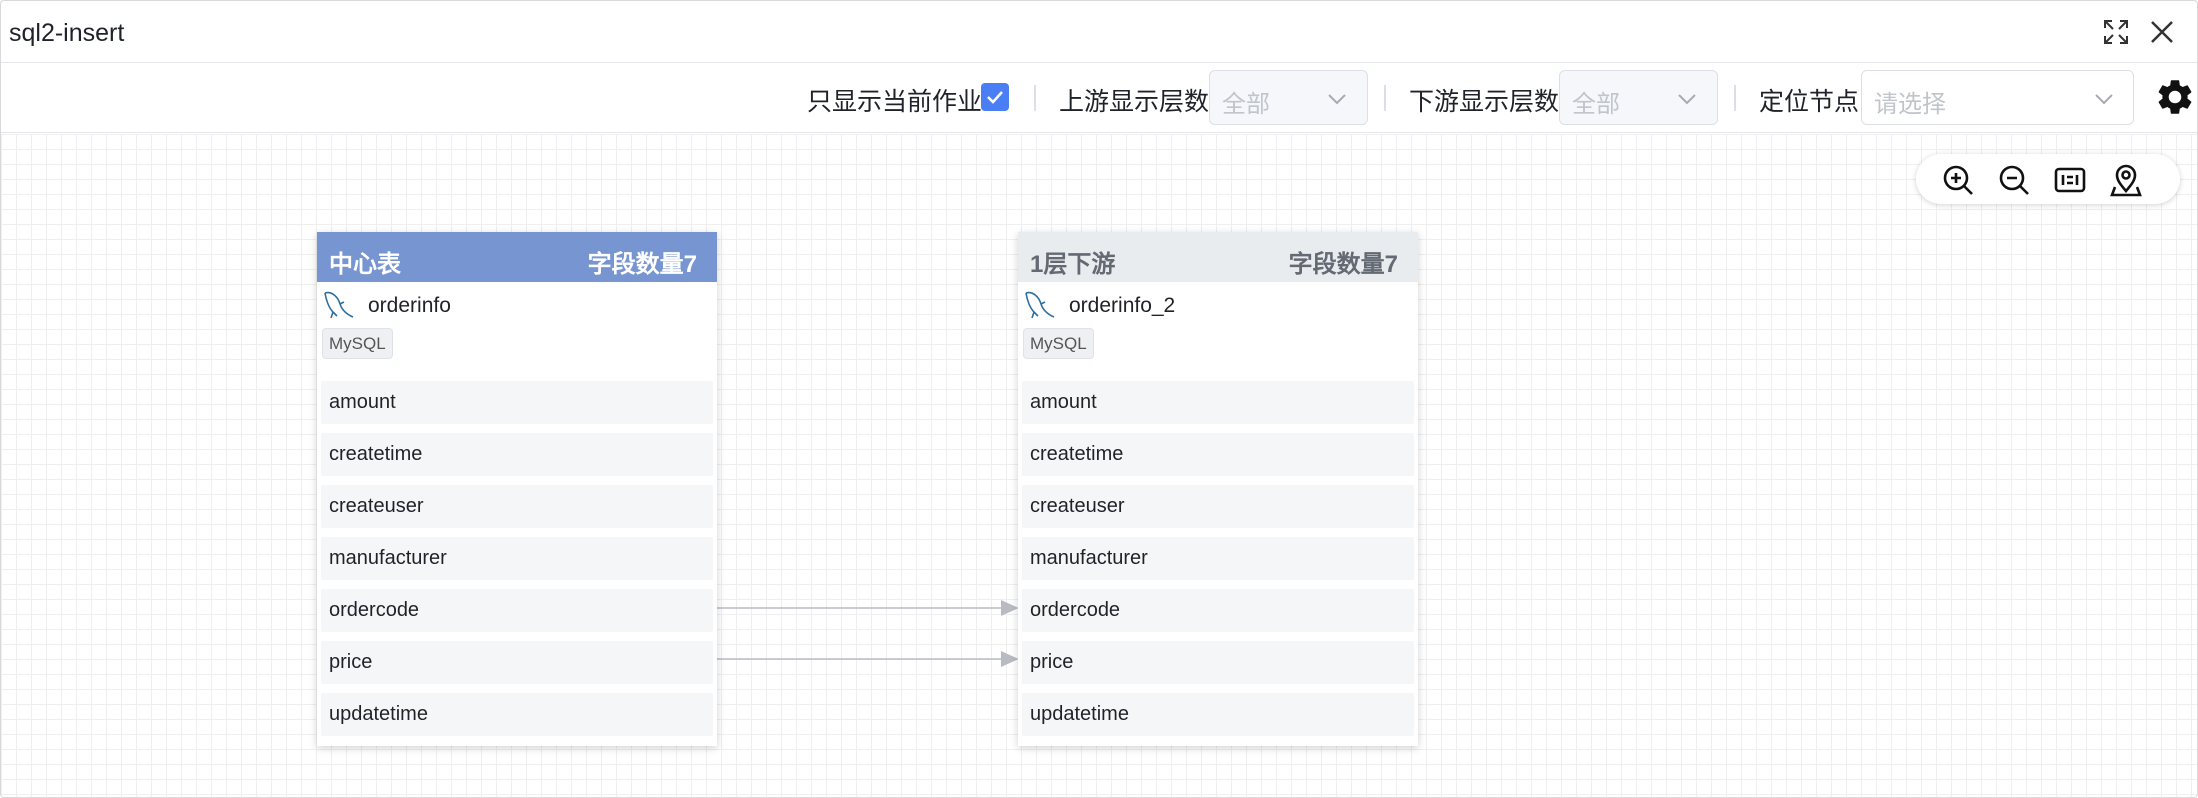 The image size is (2198, 798). I want to click on zoom-out-icon, so click(2014, 180).